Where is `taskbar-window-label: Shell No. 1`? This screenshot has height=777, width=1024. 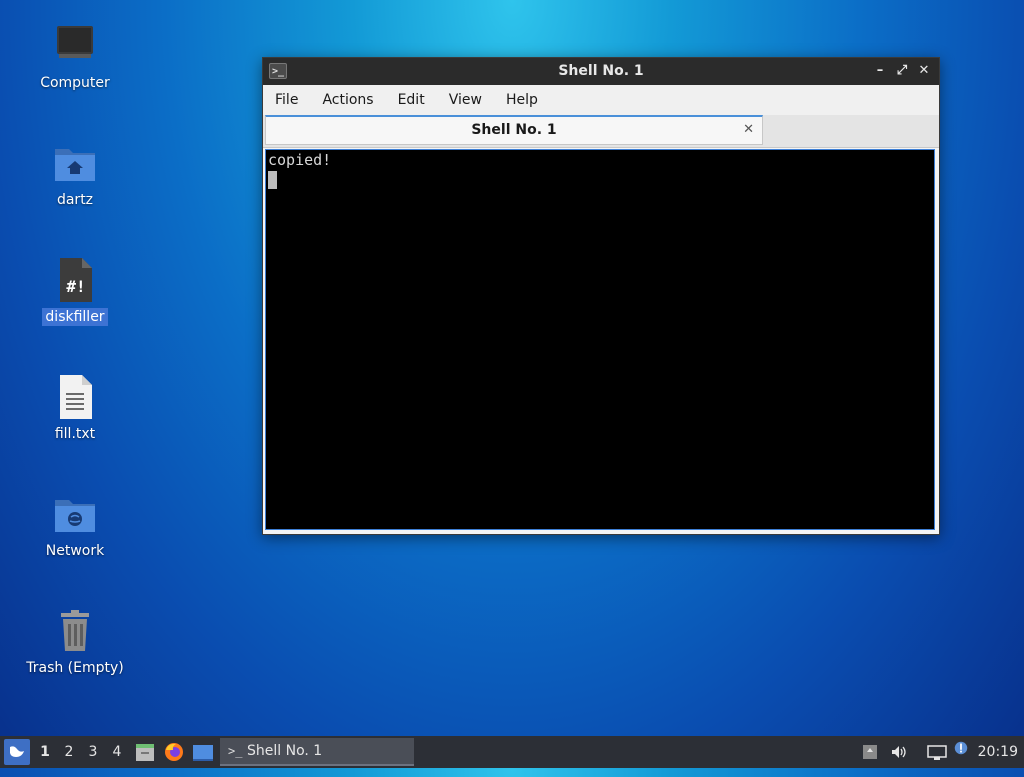 taskbar-window-label: Shell No. 1 is located at coordinates (285, 751).